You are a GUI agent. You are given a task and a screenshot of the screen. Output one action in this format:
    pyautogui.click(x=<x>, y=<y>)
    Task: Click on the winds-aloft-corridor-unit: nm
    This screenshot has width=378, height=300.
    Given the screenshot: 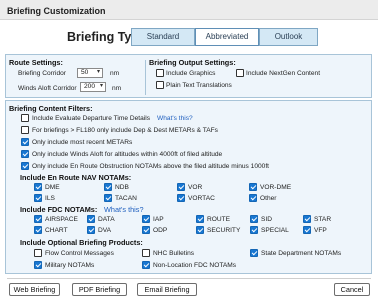 What is the action you would take?
    pyautogui.click(x=117, y=88)
    